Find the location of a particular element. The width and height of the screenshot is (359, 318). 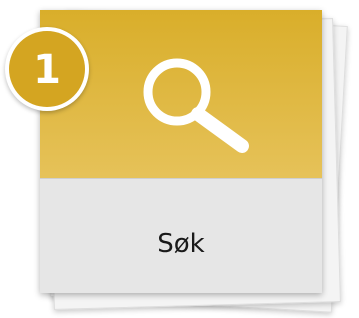

step-badge-circle: 1 is located at coordinates (47, 69).